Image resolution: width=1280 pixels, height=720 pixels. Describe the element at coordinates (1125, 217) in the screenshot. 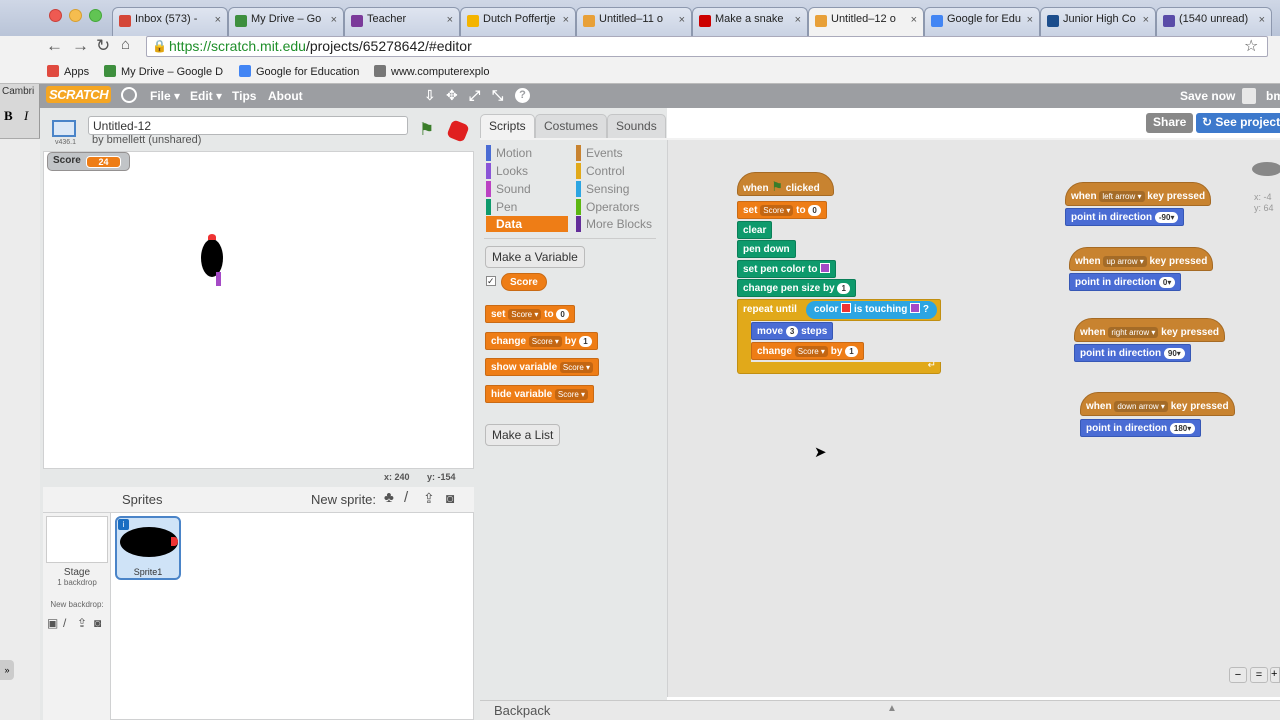

I see `point-direction-left-block: point in direction -90▾` at that location.